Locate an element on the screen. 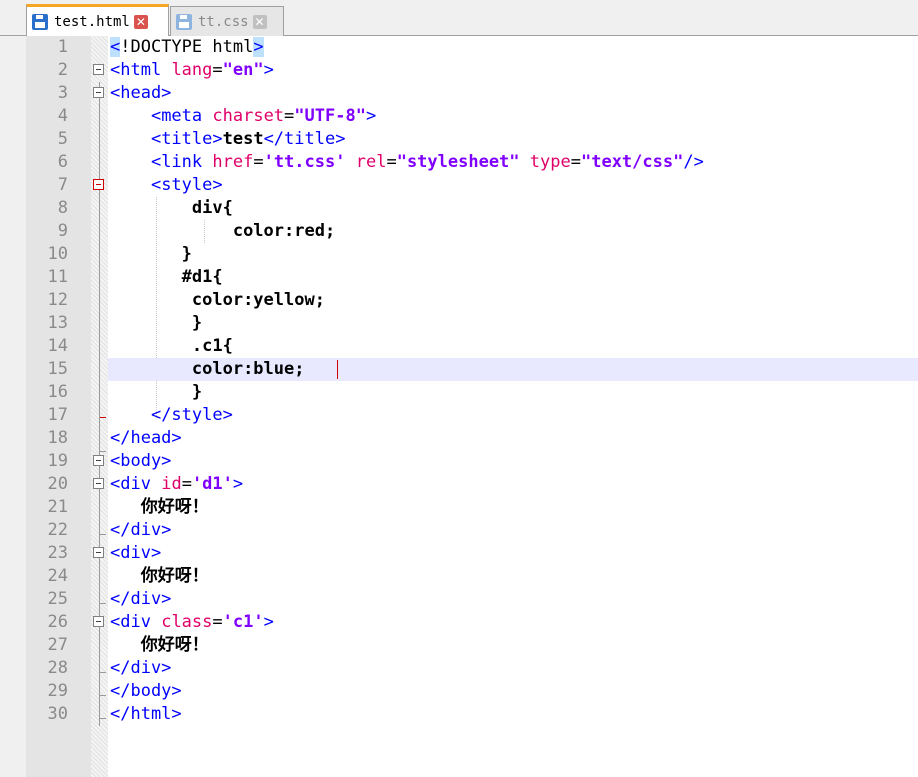  code-line: 8 div{ is located at coordinates (459, 208).